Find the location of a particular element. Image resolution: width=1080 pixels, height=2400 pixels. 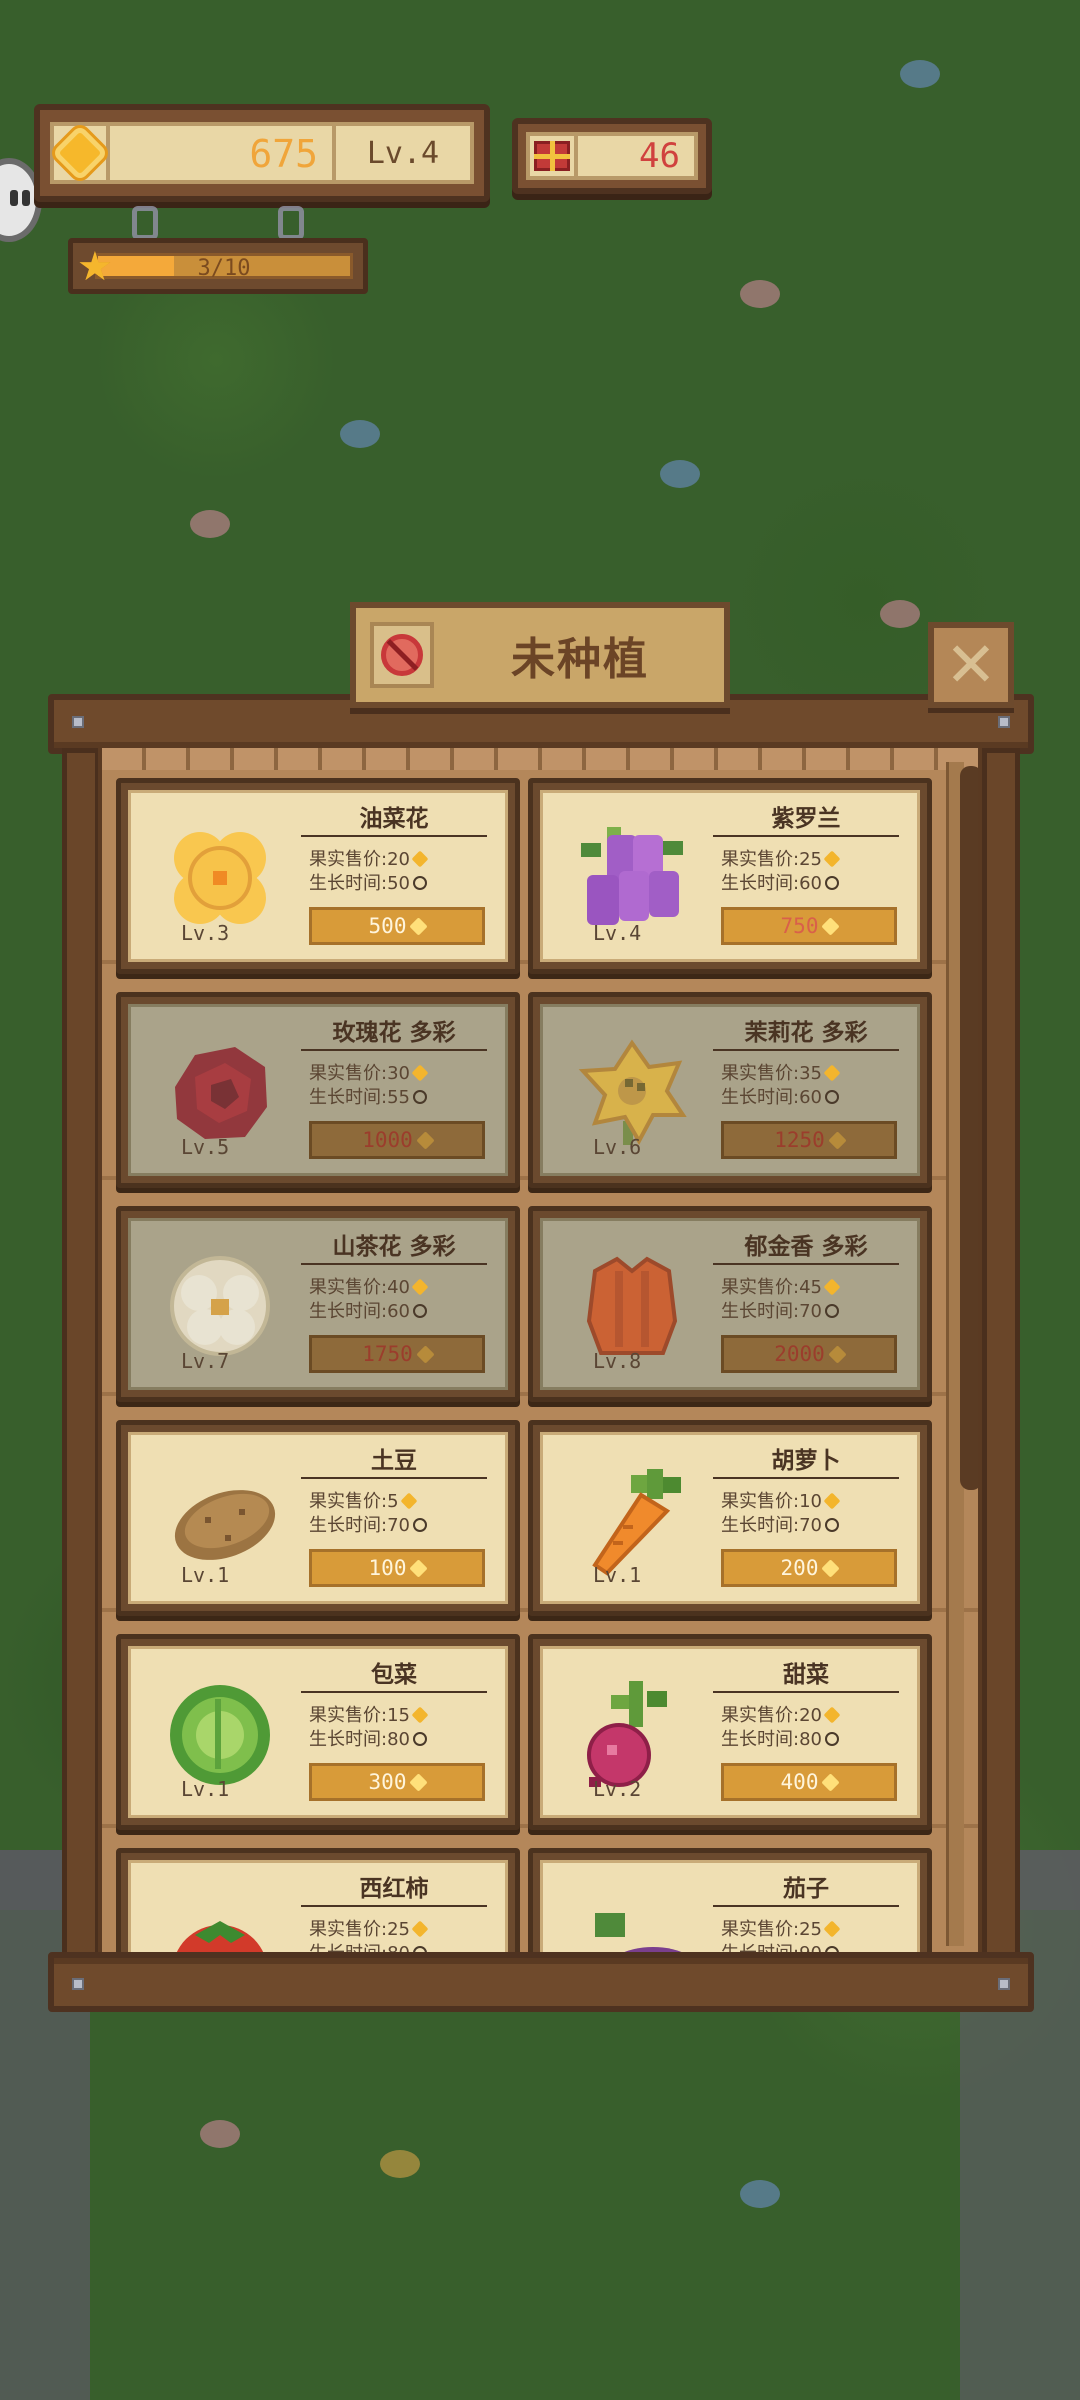

grow-time-line: 生长时间:55 is located at coordinates (368, 1096).